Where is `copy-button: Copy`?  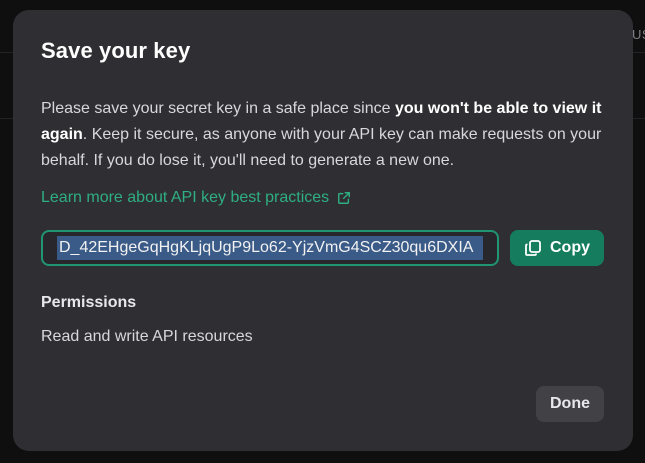
copy-button: Copy is located at coordinates (557, 248).